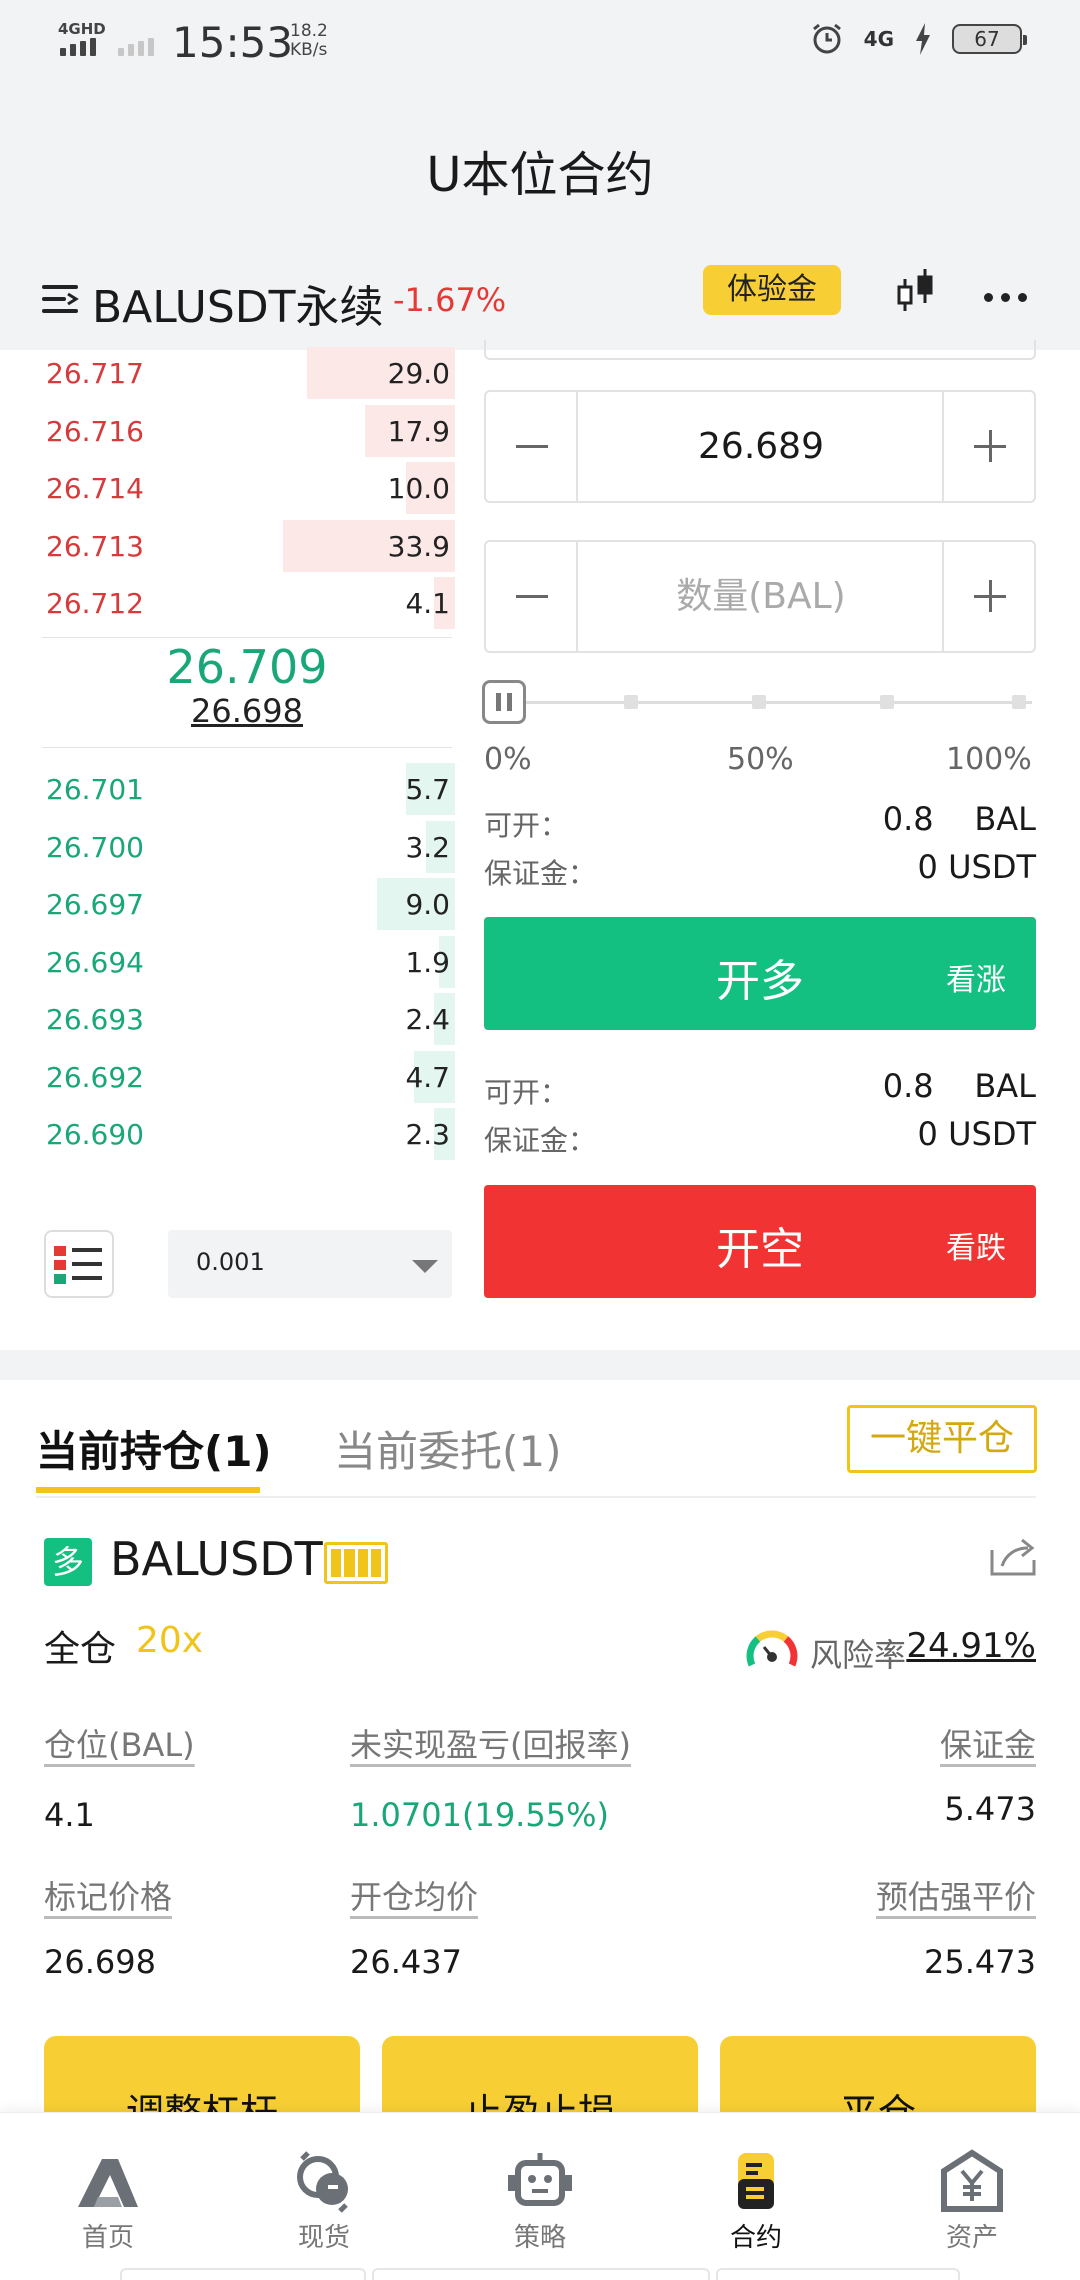 The height and width of the screenshot is (2280, 1080). Describe the element at coordinates (1005, 297) in the screenshot. I see `more-icon` at that location.